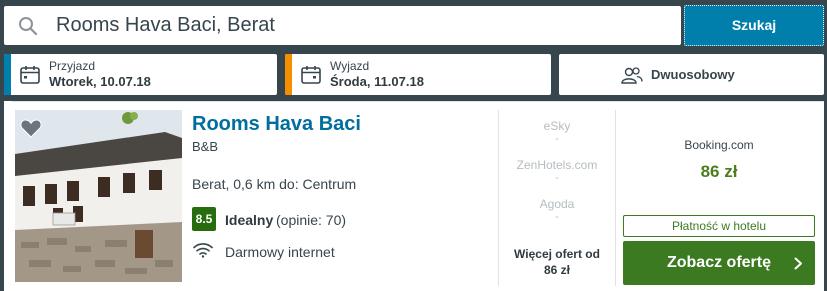  Describe the element at coordinates (274, 184) in the screenshot. I see `hotel-location: Berat, 0,6 km do: Centrum` at that location.